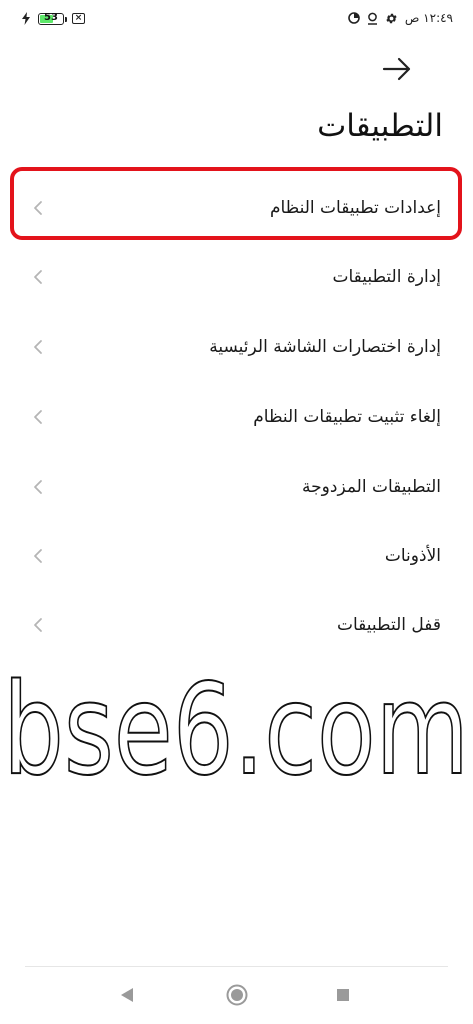 This screenshot has width=473, height=1024. Describe the element at coordinates (26, 18) in the screenshot. I see `charging-bolt-icon` at that location.